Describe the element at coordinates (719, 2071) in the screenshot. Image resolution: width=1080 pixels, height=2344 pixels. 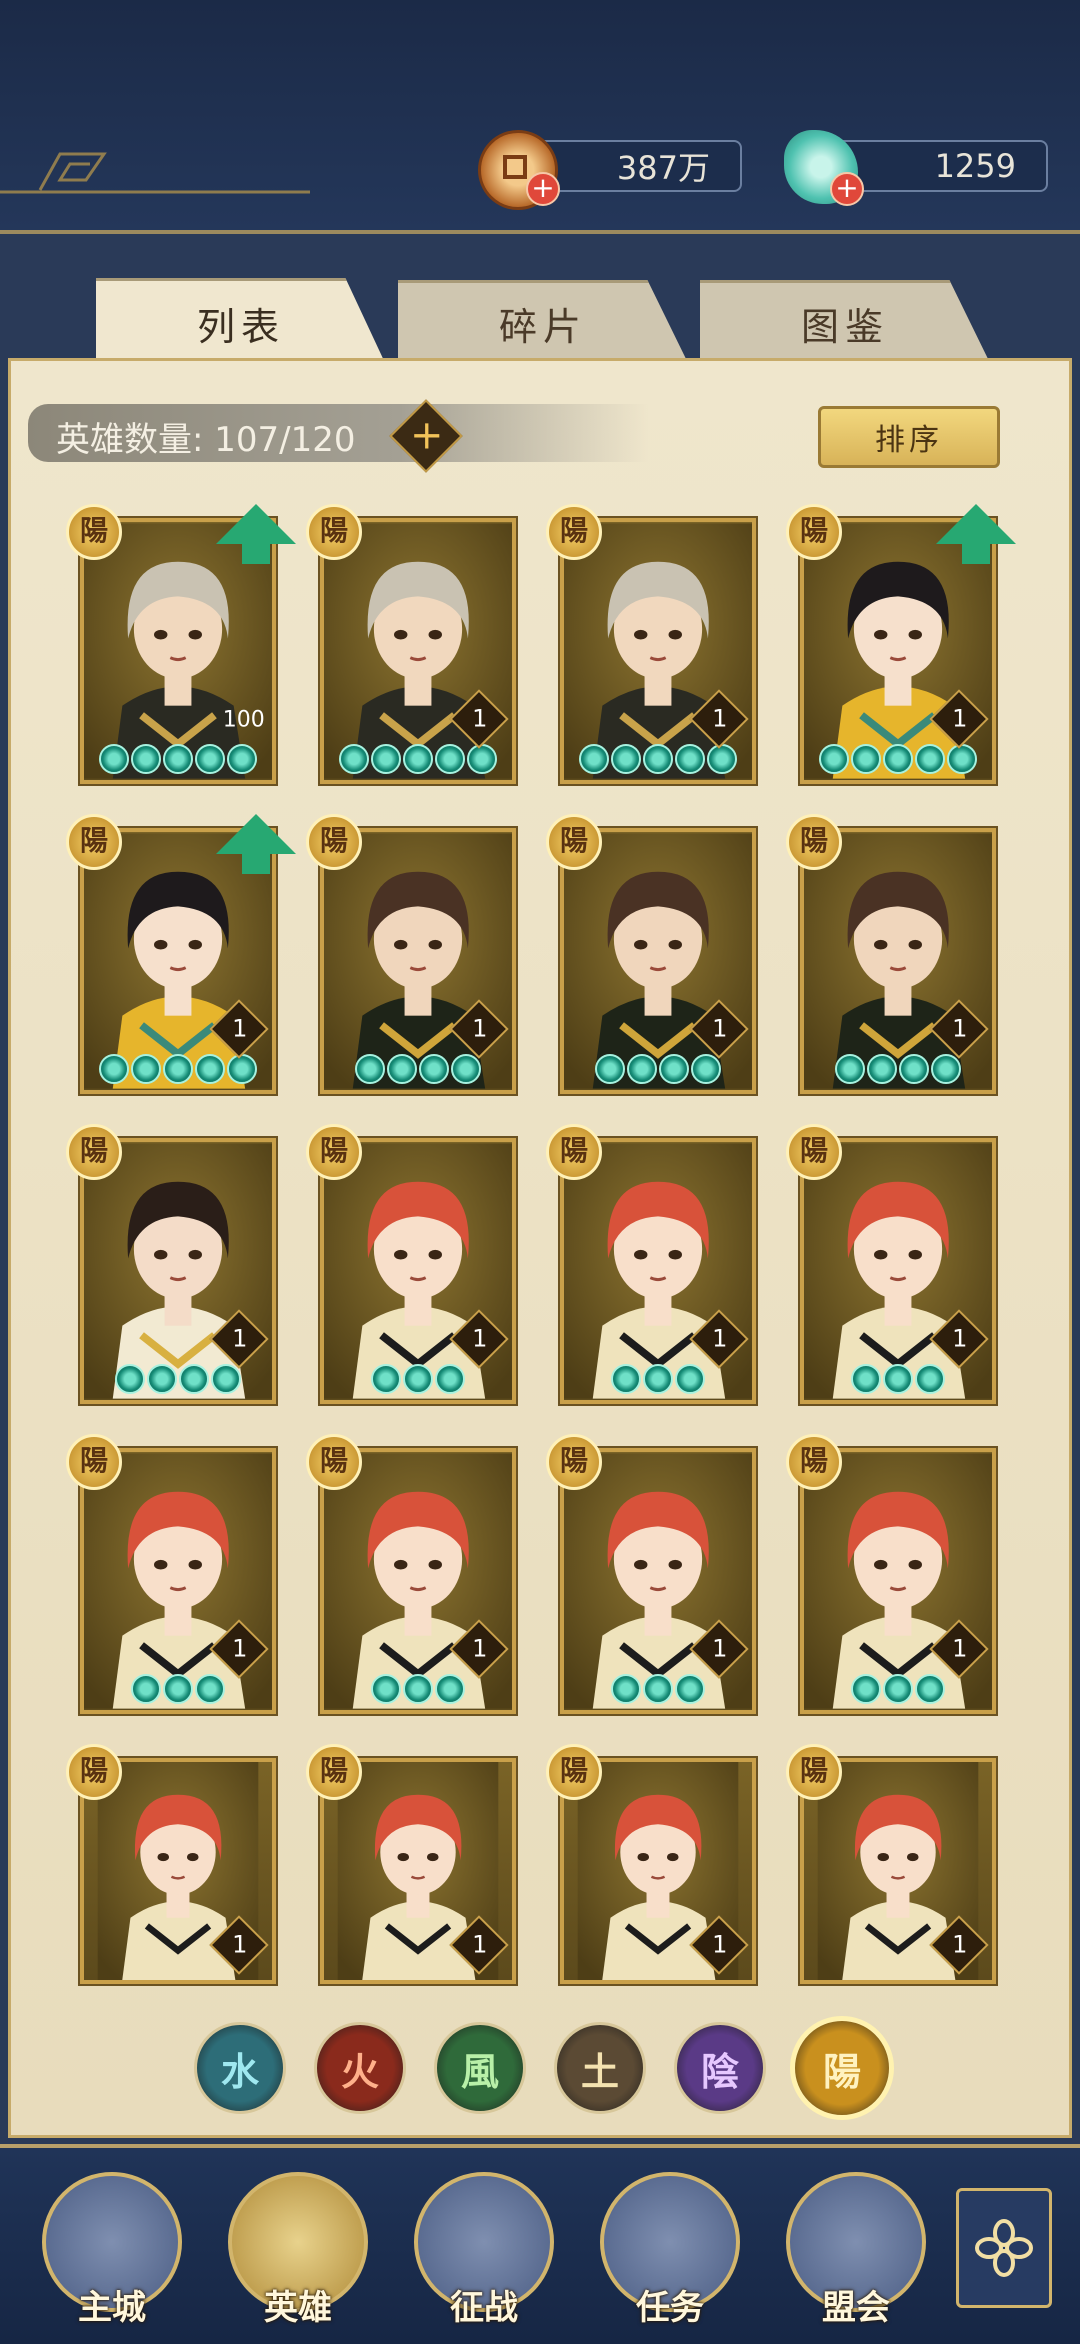
I see `element-glyph: 陰` at that location.